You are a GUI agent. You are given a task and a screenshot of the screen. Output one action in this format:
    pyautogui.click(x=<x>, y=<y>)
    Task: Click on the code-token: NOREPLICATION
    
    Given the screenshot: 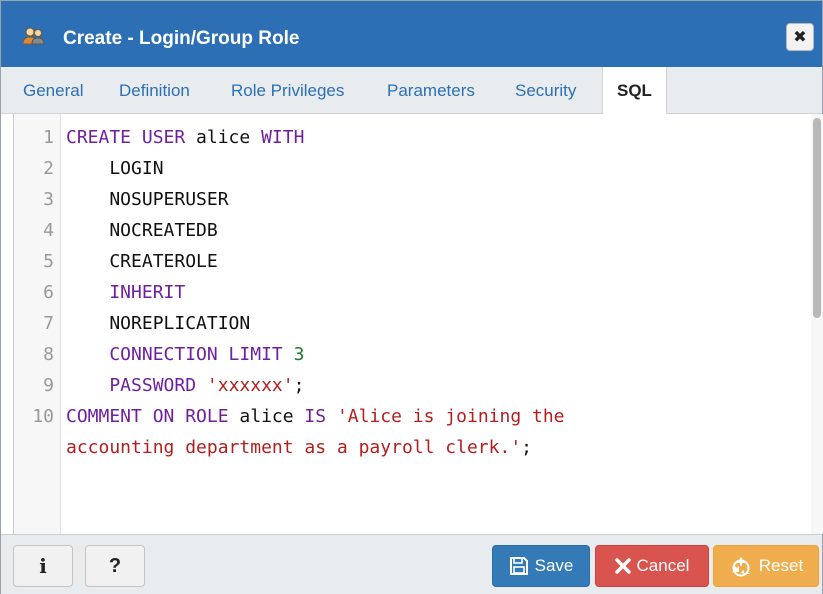 What is the action you would take?
    pyautogui.click(x=158, y=323)
    